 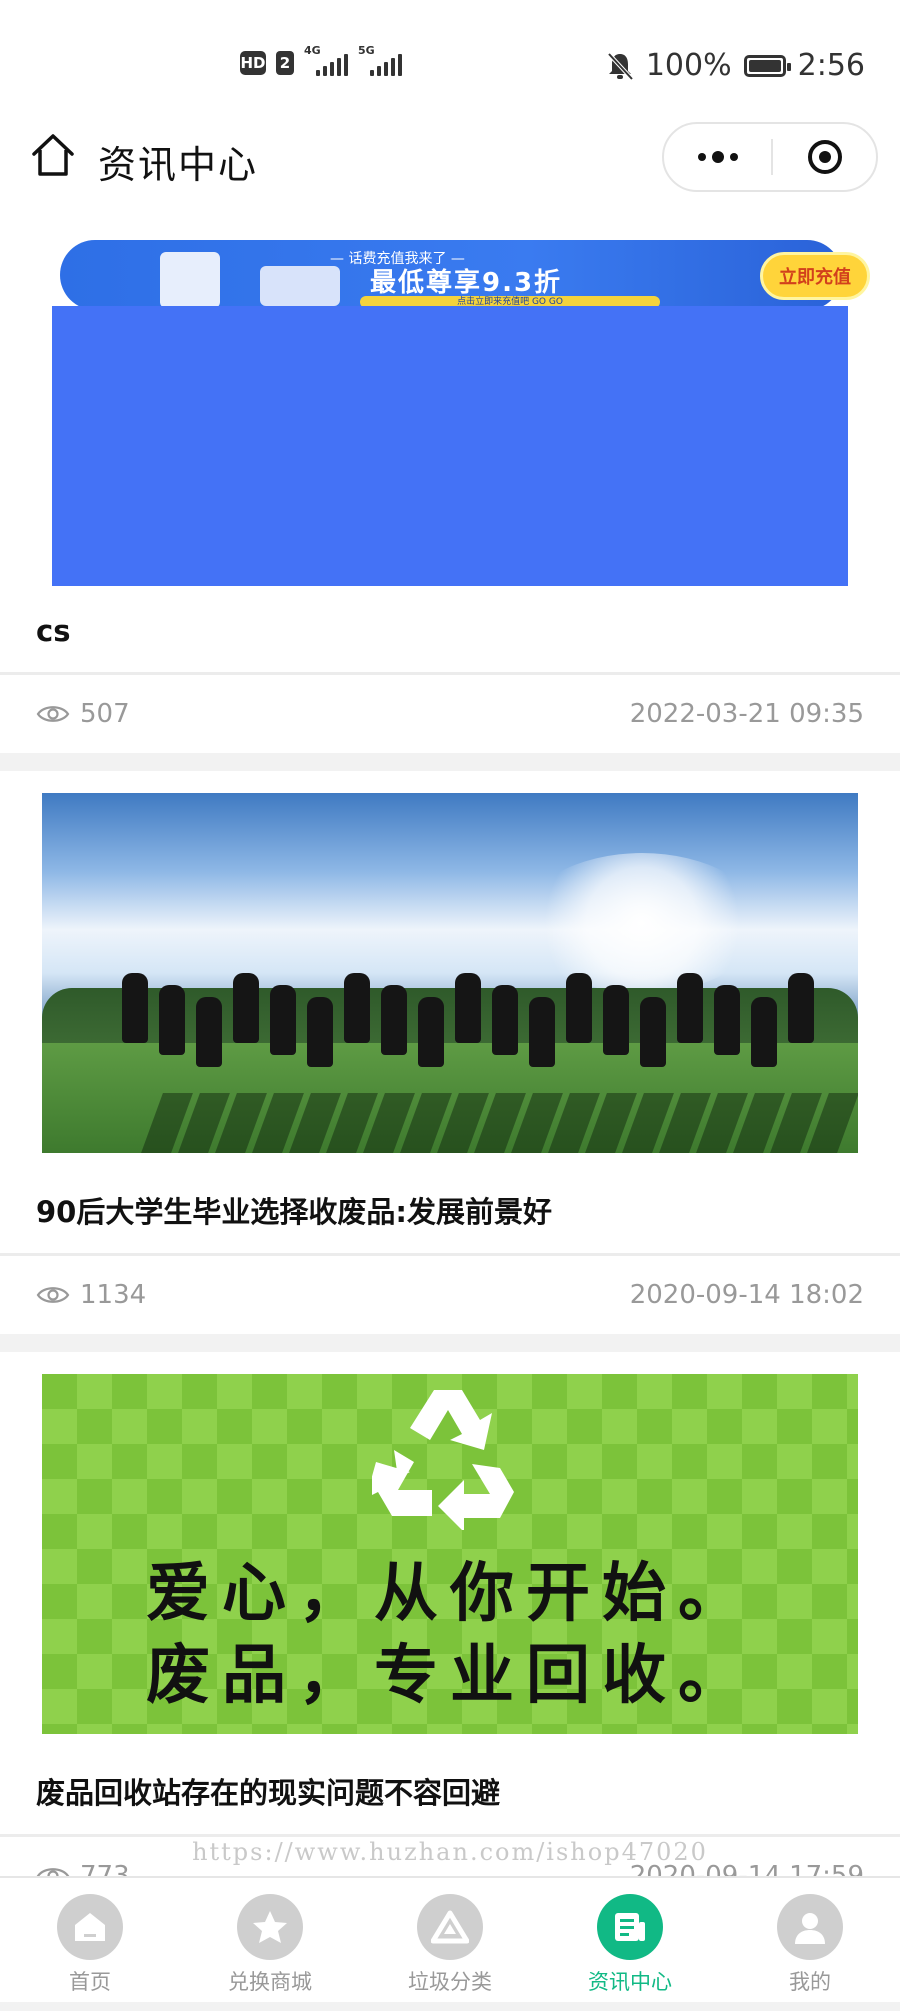 What do you see at coordinates (300, 286) in the screenshot?
I see `illustration-desk` at bounding box center [300, 286].